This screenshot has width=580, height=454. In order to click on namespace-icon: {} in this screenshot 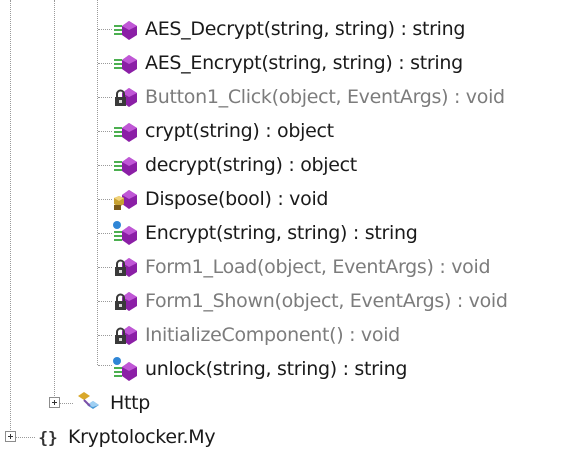, I will do `click(48, 437)`.